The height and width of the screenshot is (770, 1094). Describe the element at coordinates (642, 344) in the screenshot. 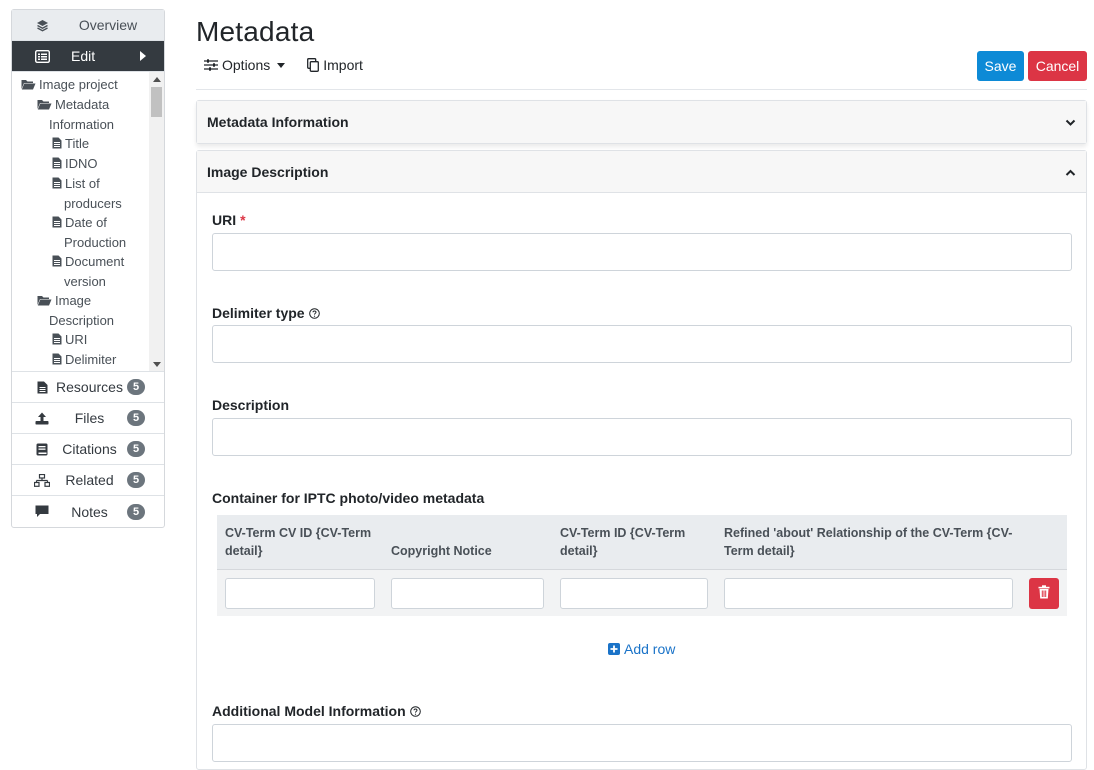

I see `delimiter-type-input` at that location.